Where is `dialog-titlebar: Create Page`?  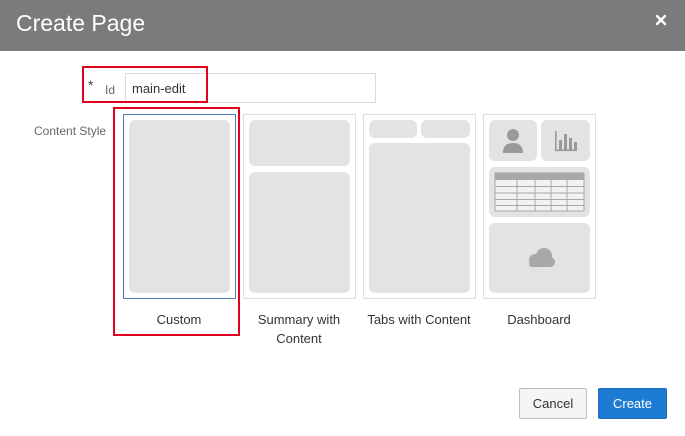 dialog-titlebar: Create Page is located at coordinates (342, 25).